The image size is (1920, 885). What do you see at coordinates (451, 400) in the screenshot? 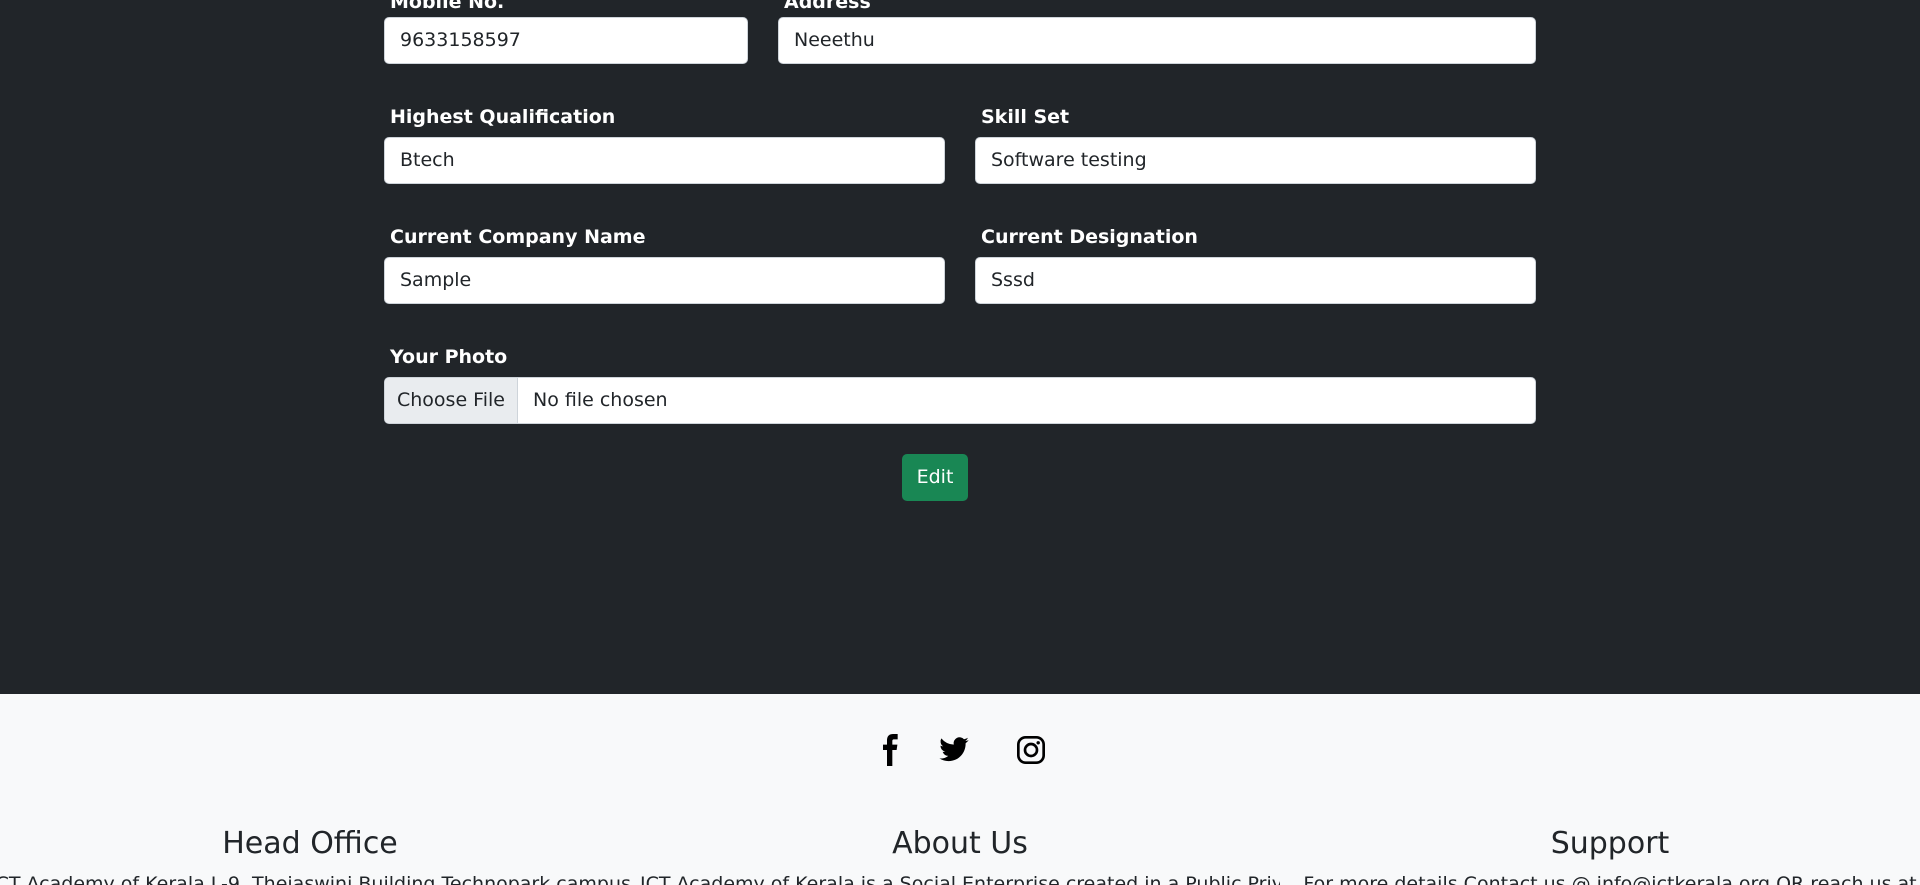
I see `choose-file-button: Choose File` at bounding box center [451, 400].